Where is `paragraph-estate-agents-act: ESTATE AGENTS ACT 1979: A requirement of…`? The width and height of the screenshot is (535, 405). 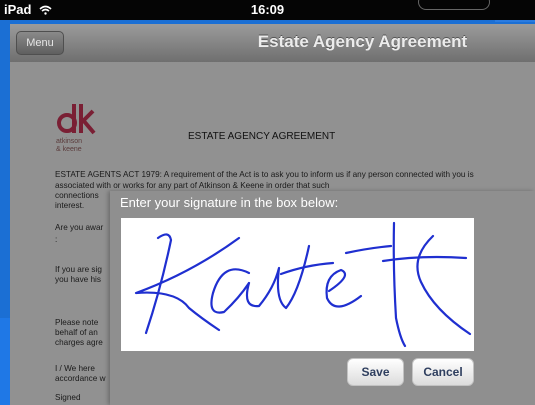 paragraph-estate-agents-act: ESTATE AGENTS ACT 1979: A requirement of… is located at coordinates (264, 180).